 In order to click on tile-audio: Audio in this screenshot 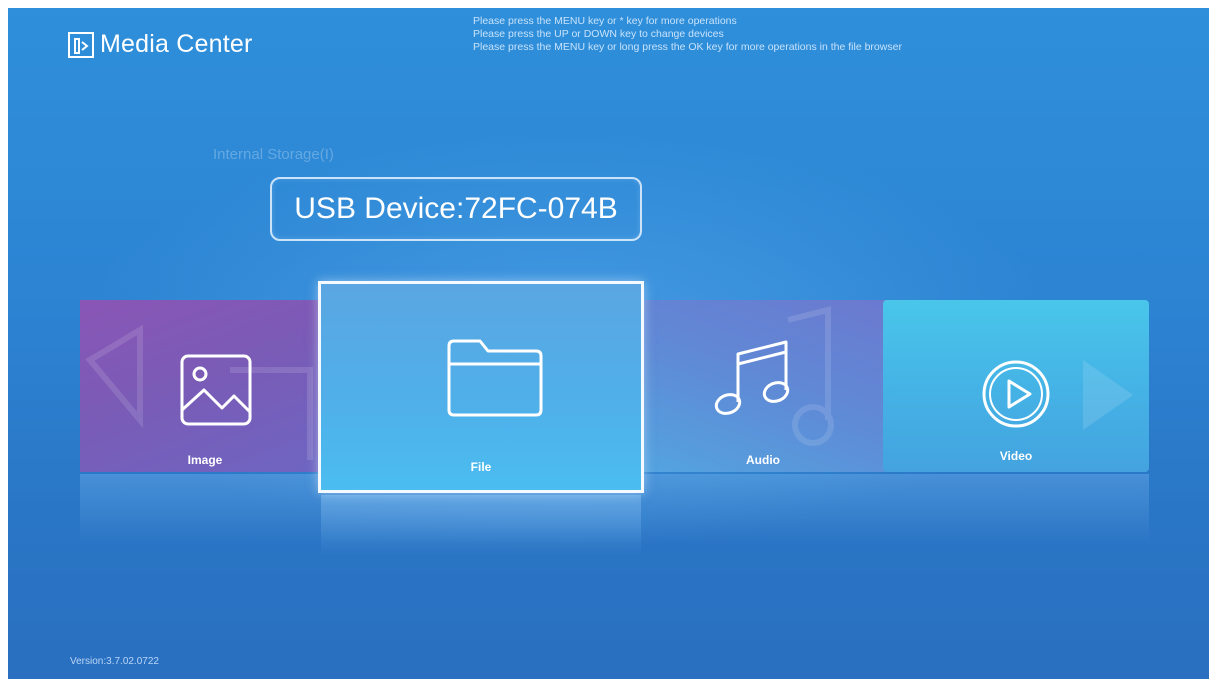, I will do `click(763, 386)`.